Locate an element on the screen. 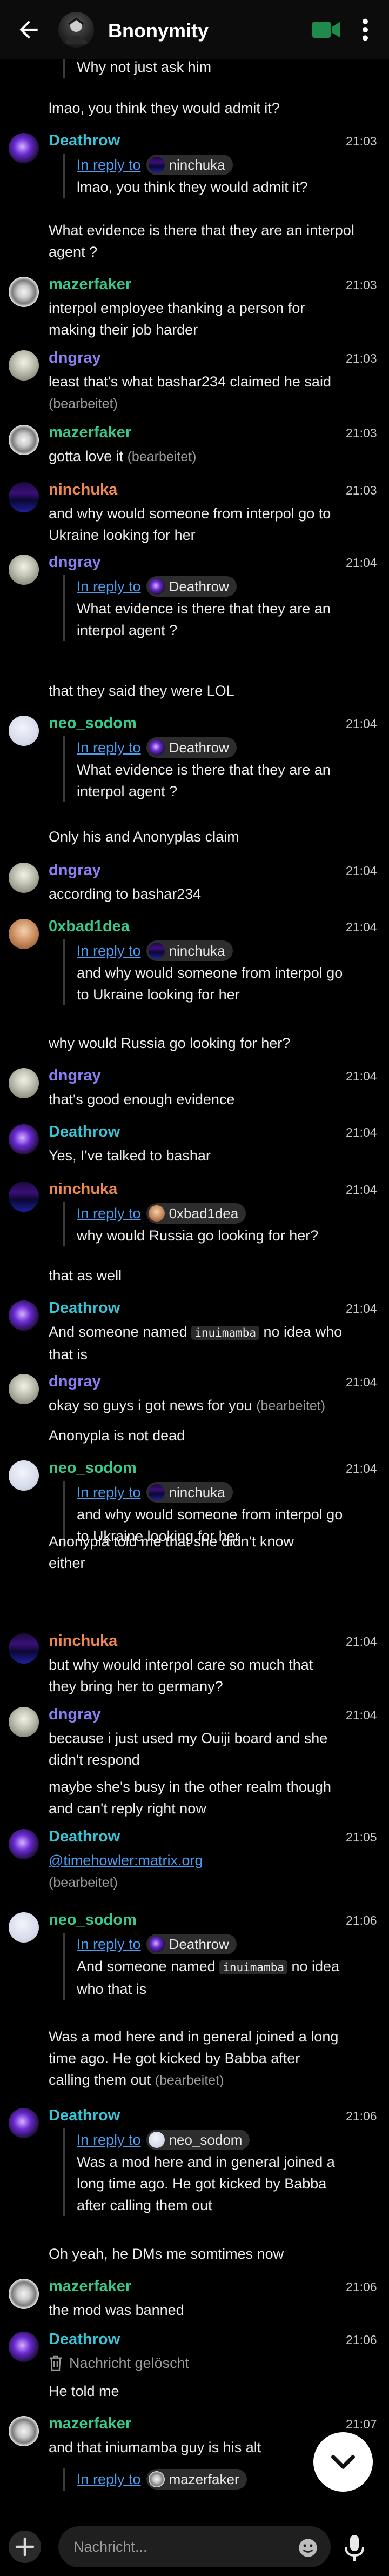  user-pill: mazerfaker is located at coordinates (196, 2480).